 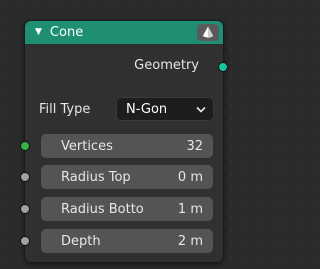 What do you see at coordinates (25, 209) in the screenshot?
I see `radius-bottom-input-socket` at bounding box center [25, 209].